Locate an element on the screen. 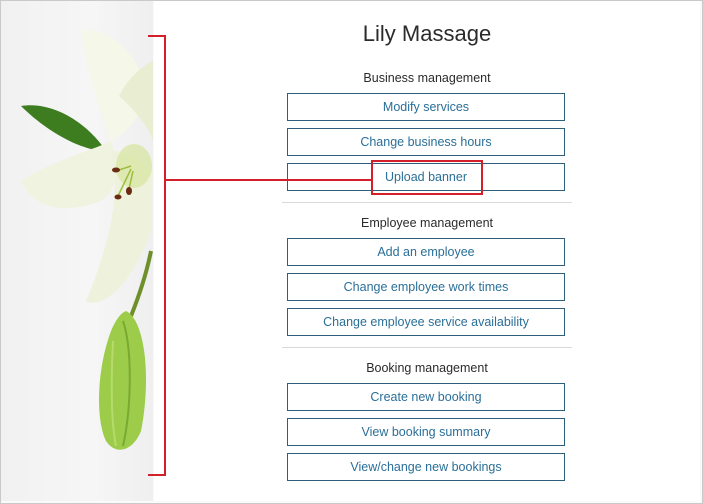 The height and width of the screenshot is (504, 703). add-employee-button: Add an employee is located at coordinates (426, 252).